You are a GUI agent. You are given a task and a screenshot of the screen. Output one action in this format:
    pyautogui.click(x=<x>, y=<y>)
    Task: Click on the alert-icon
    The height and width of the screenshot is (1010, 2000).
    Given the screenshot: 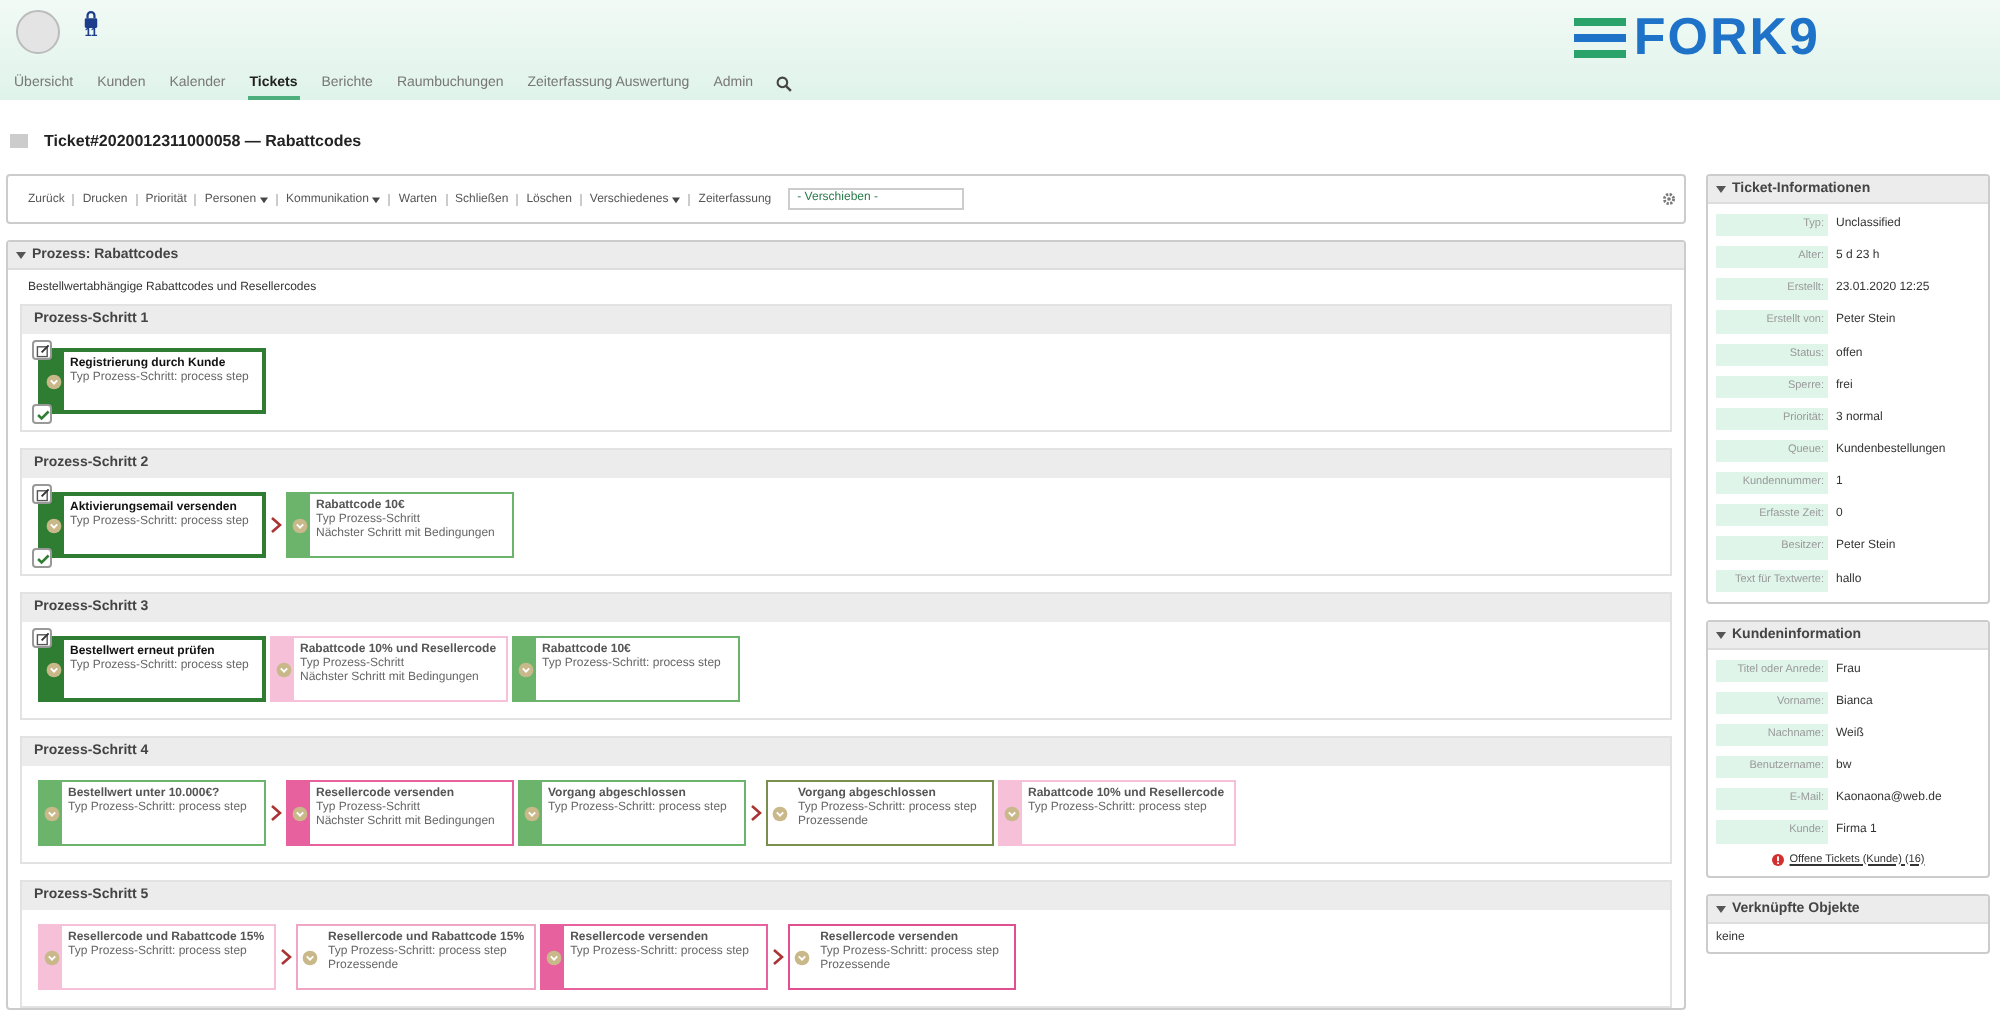 What is the action you would take?
    pyautogui.click(x=1777, y=859)
    